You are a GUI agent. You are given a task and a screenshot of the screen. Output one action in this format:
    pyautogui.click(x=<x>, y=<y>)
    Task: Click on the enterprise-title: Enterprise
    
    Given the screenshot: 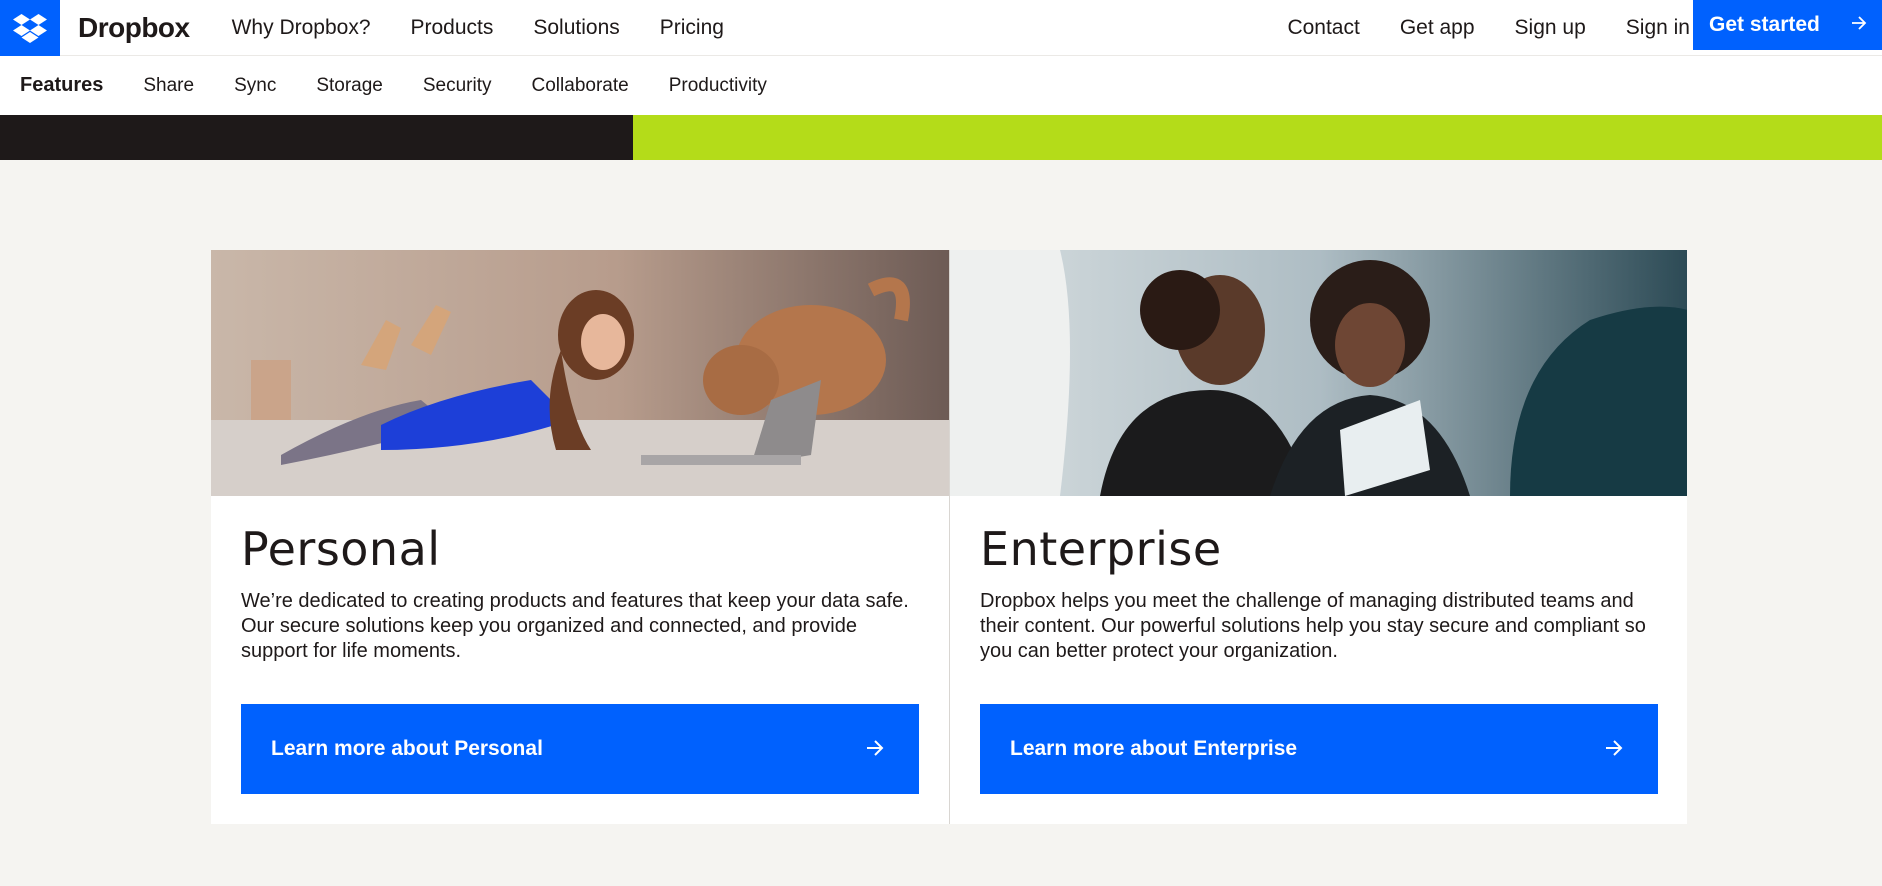 What is the action you would take?
    pyautogui.click(x=1101, y=549)
    